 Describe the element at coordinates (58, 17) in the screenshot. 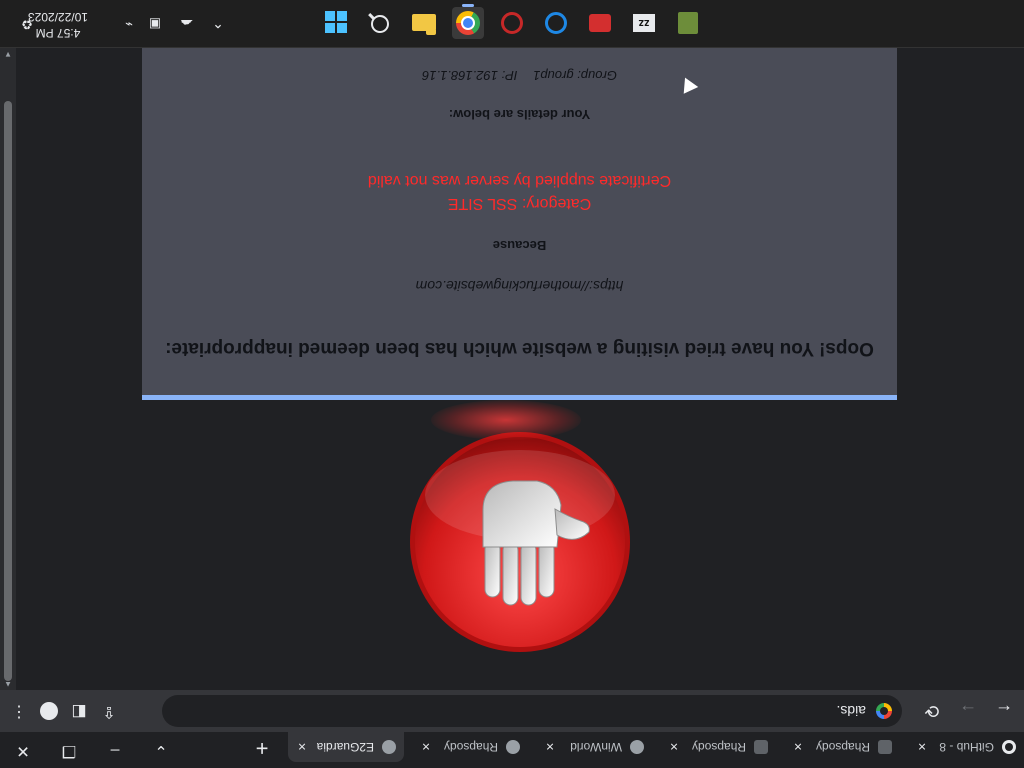

I see `date-text: 10/22/2023` at that location.